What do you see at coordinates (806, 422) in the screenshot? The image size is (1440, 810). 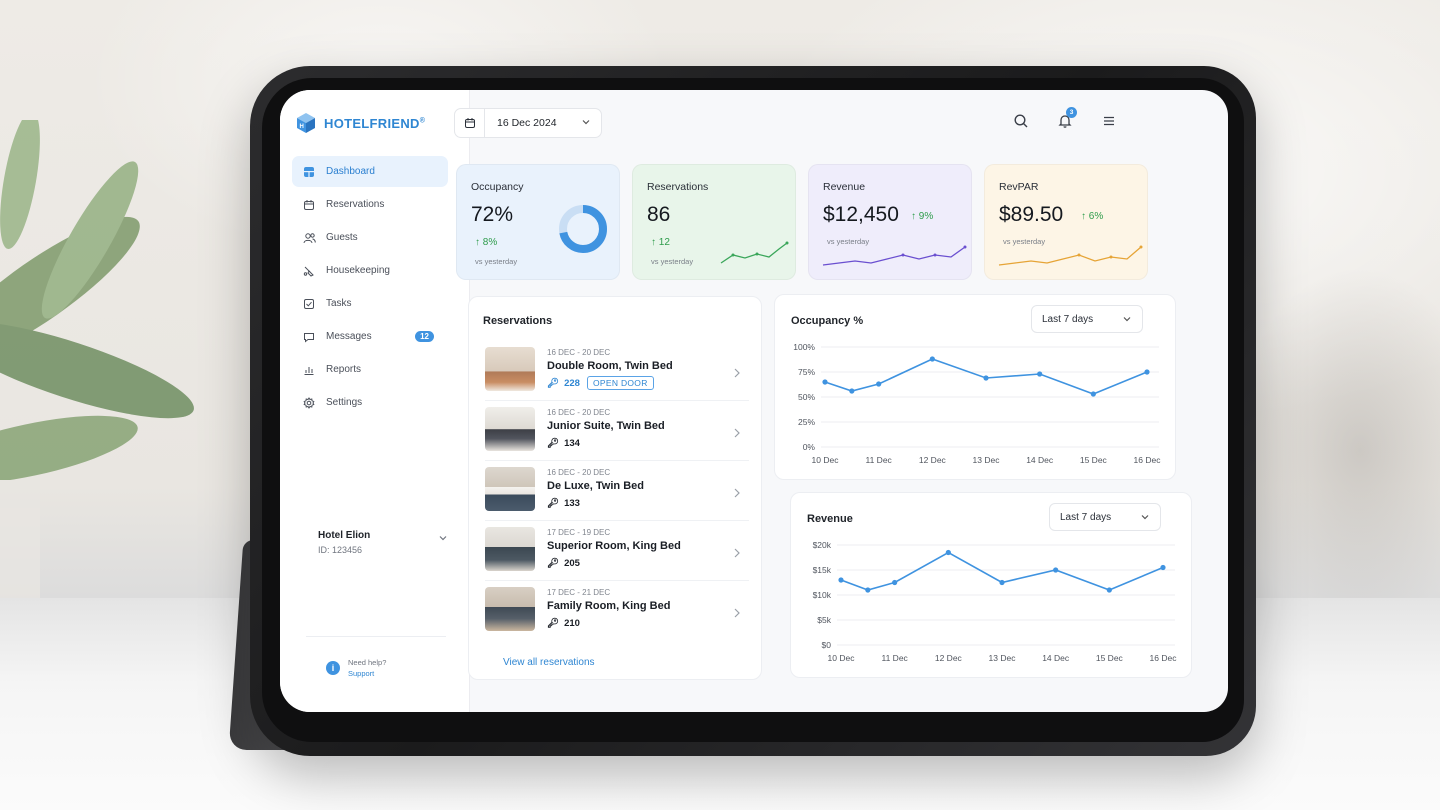 I see `occupancy-y-tick-label: 25%` at bounding box center [806, 422].